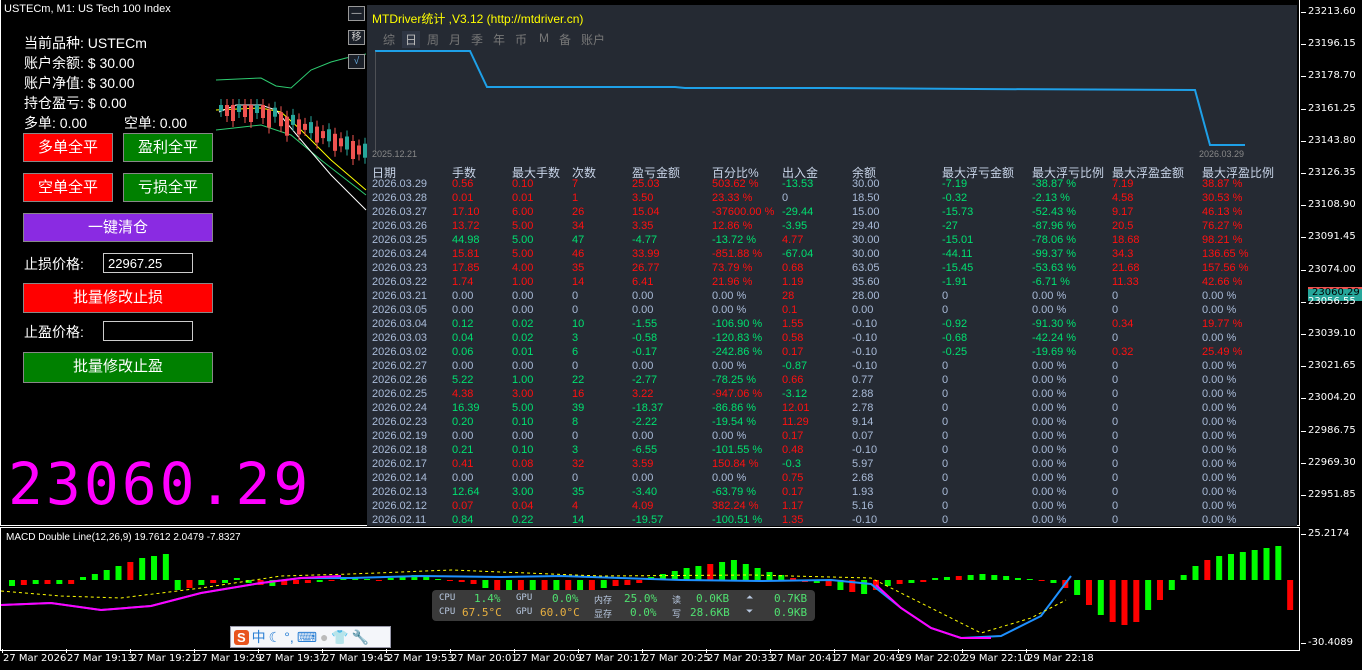 The image size is (1362, 670). Describe the element at coordinates (1328, 366) in the screenshot. I see `price-tick: 23021.65` at that location.